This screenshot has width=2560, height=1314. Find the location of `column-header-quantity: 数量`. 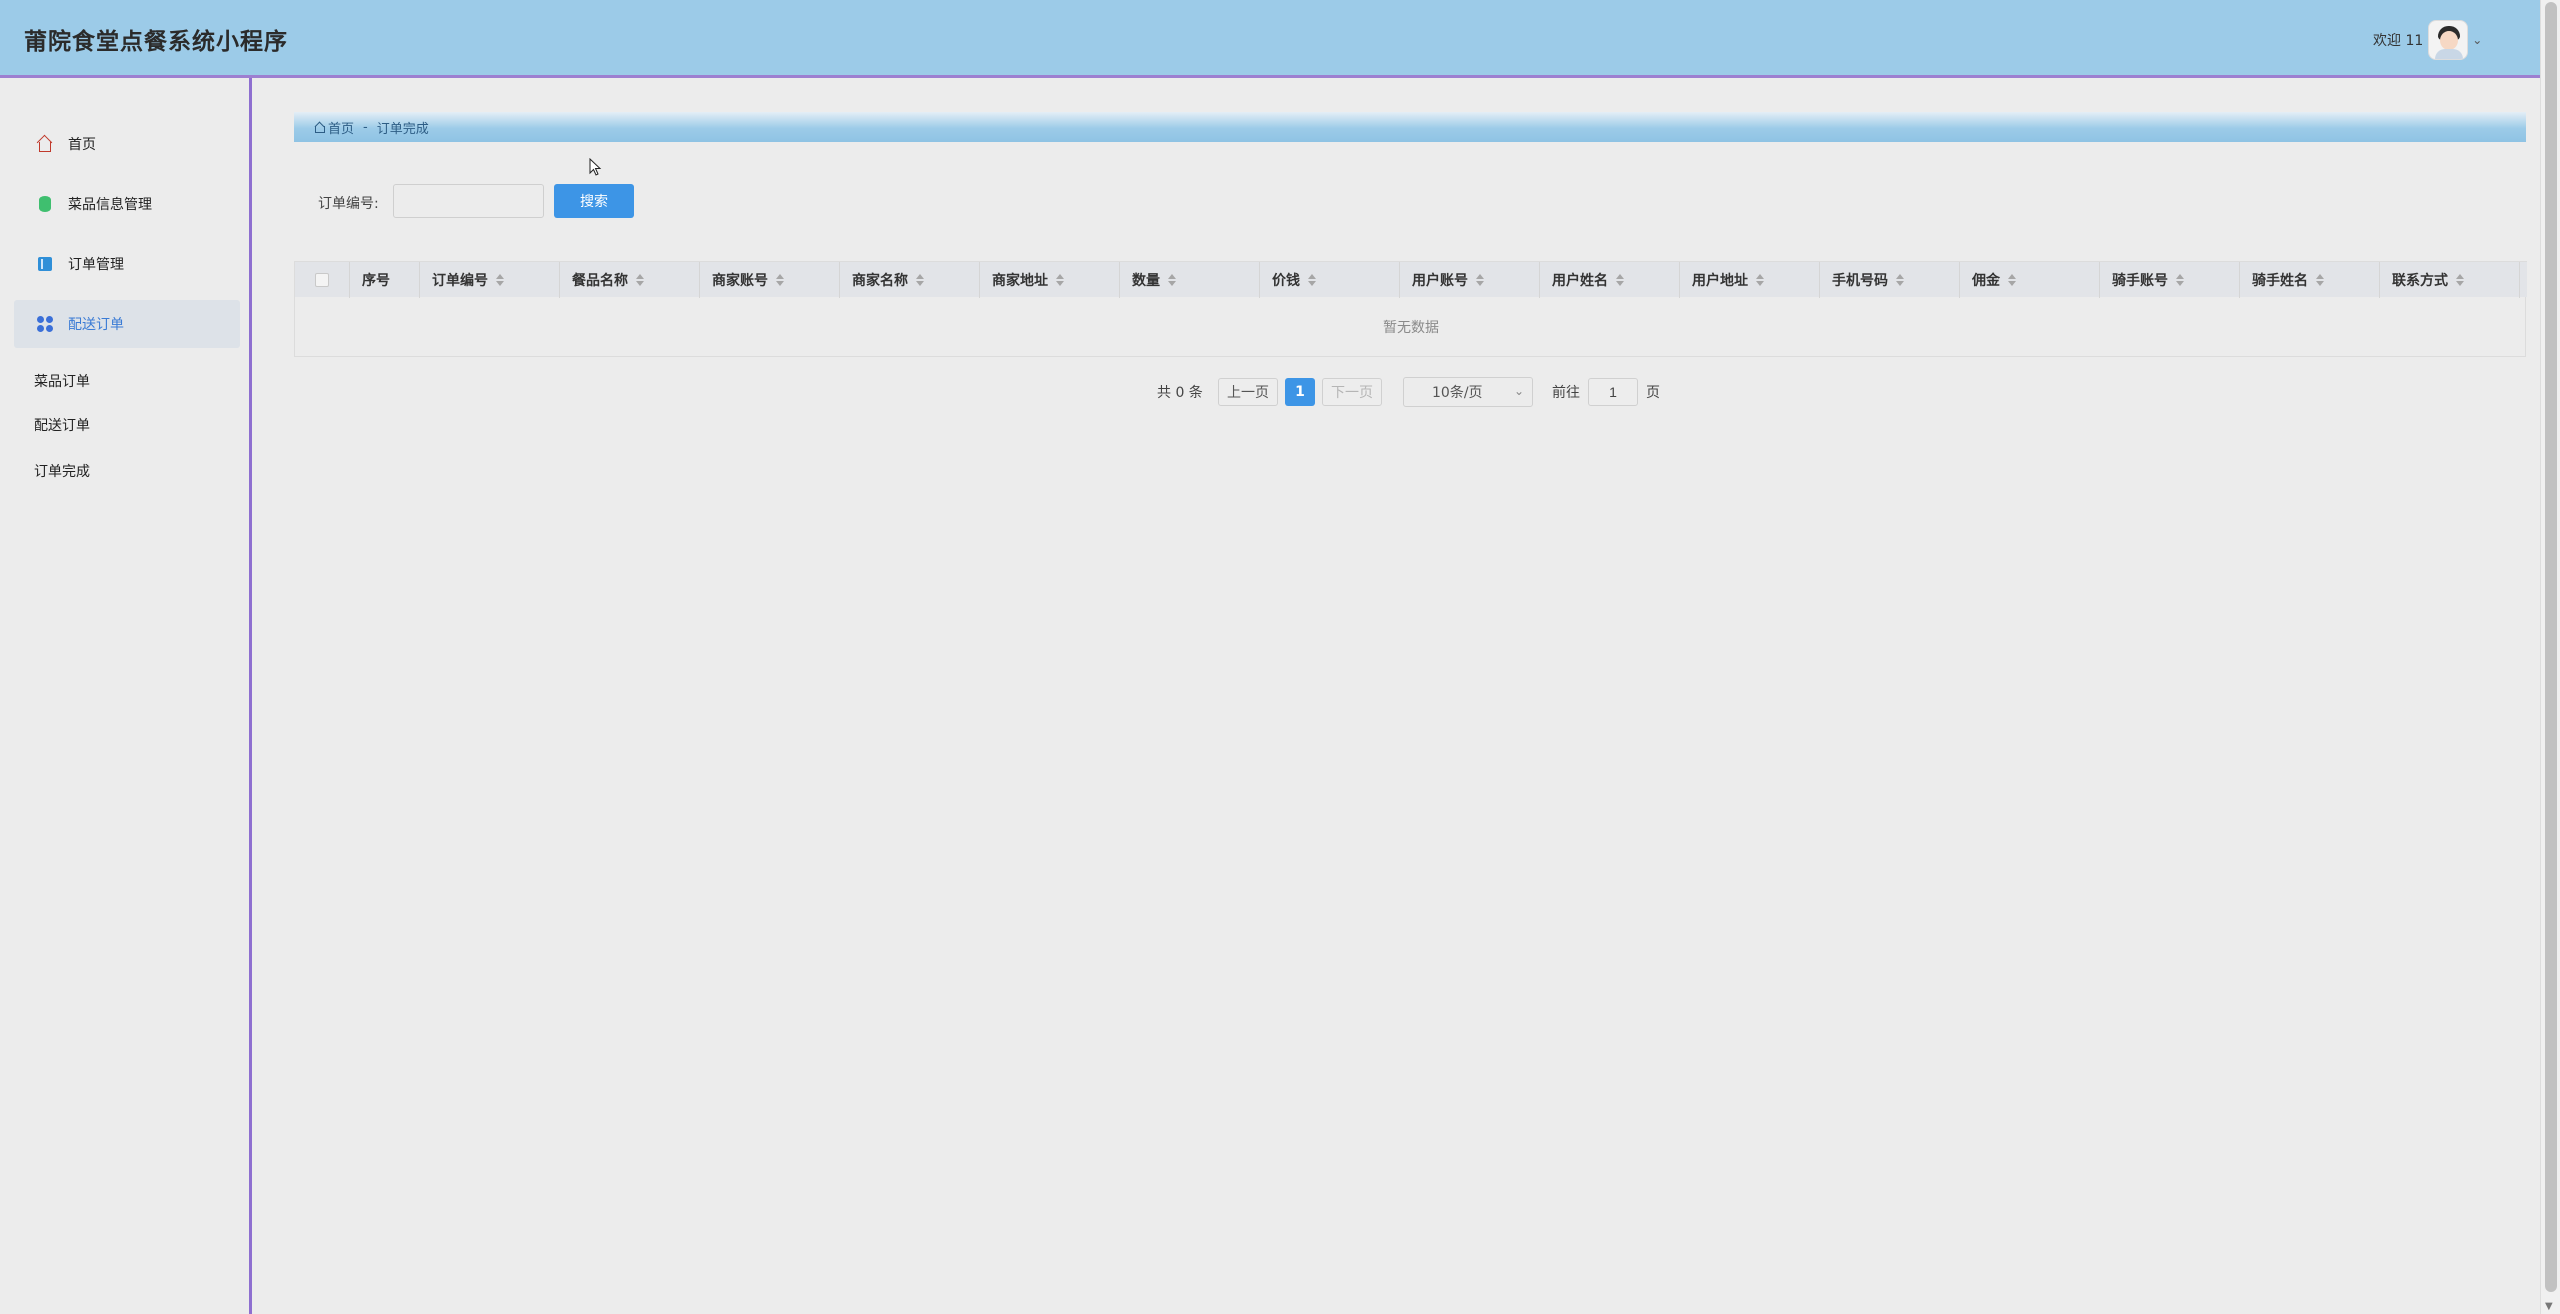

column-header-quantity: 数量 is located at coordinates (1190, 280).